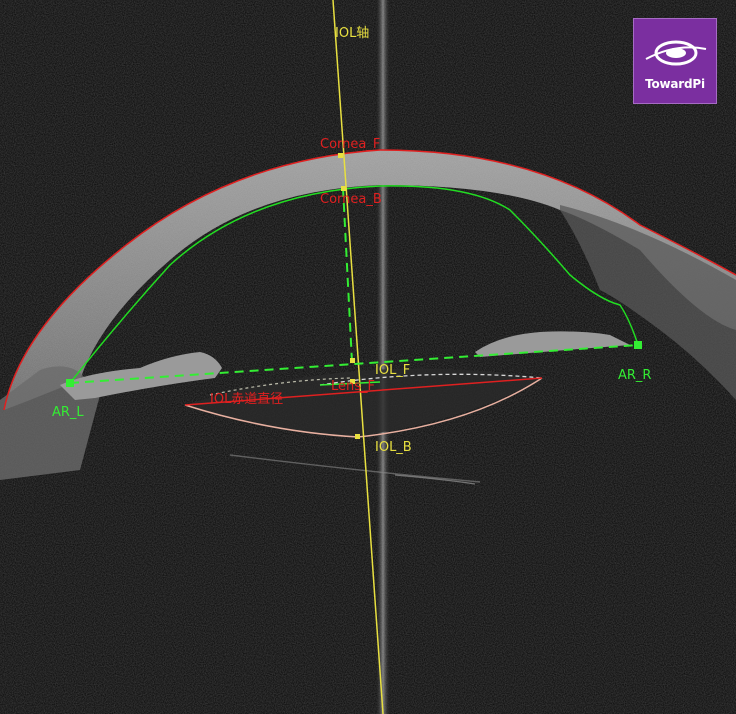 This screenshot has width=736, height=714. What do you see at coordinates (392, 370) in the screenshot?
I see `iol-f-label: IOL_F` at bounding box center [392, 370].